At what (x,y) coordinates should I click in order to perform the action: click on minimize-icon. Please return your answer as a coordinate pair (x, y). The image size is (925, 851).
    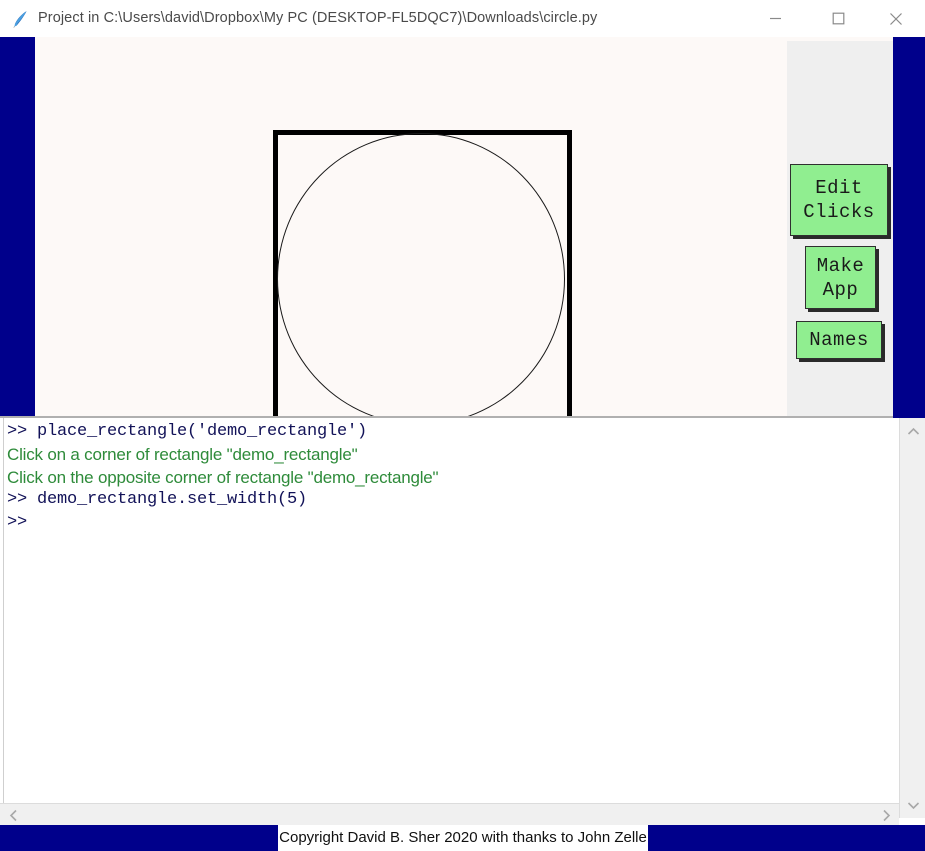
    Looking at the image, I should click on (775, 18).